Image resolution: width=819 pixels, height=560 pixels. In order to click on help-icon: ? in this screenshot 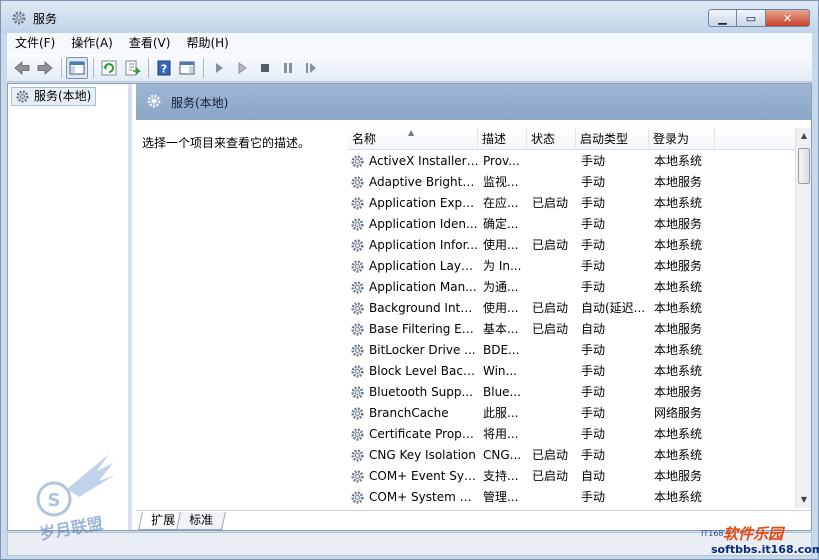, I will do `click(164, 67)`.